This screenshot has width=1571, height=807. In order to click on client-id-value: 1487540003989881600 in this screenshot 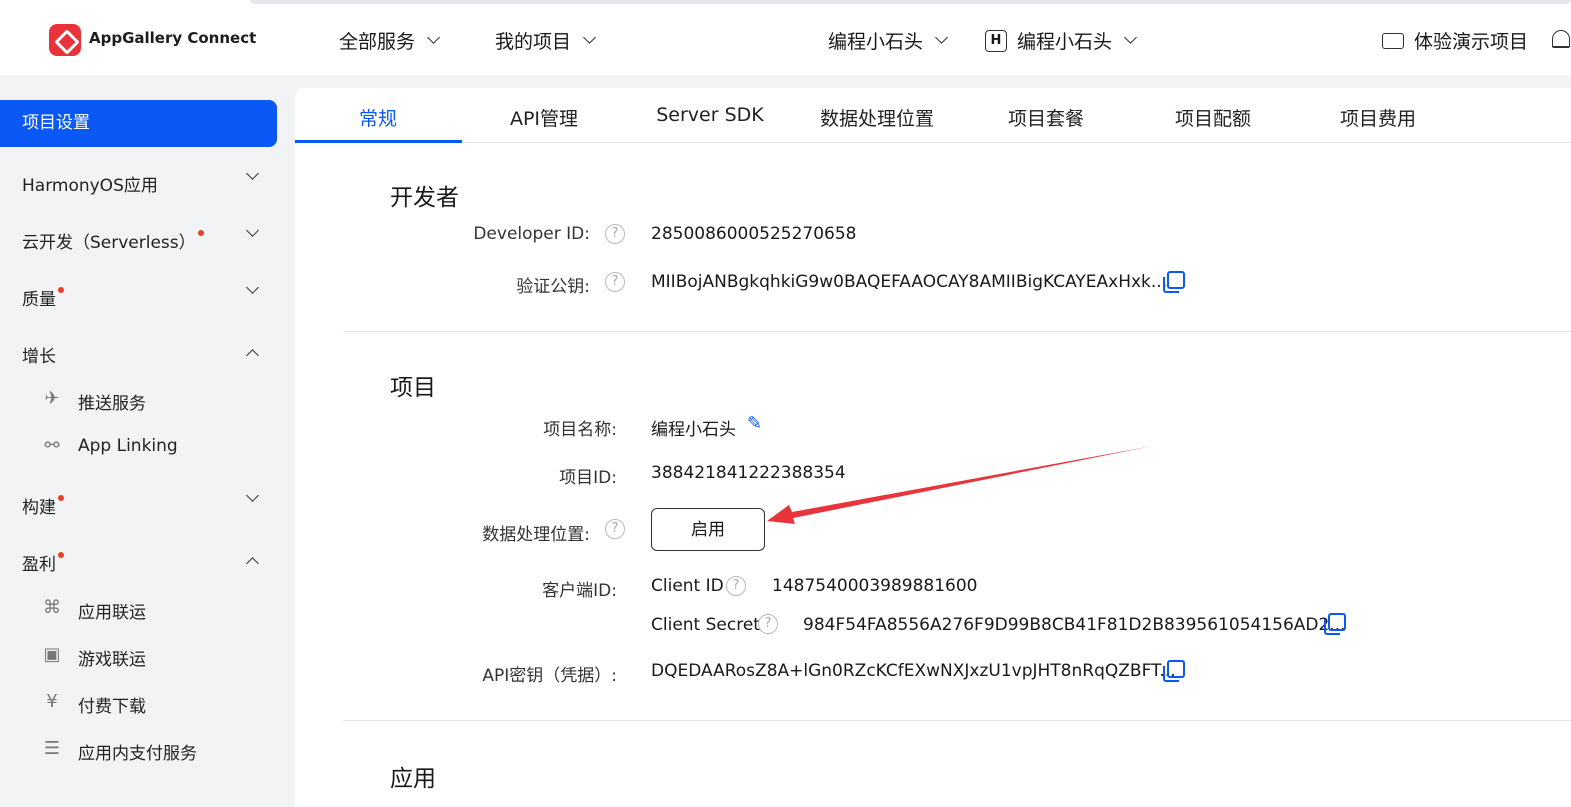, I will do `click(875, 586)`.